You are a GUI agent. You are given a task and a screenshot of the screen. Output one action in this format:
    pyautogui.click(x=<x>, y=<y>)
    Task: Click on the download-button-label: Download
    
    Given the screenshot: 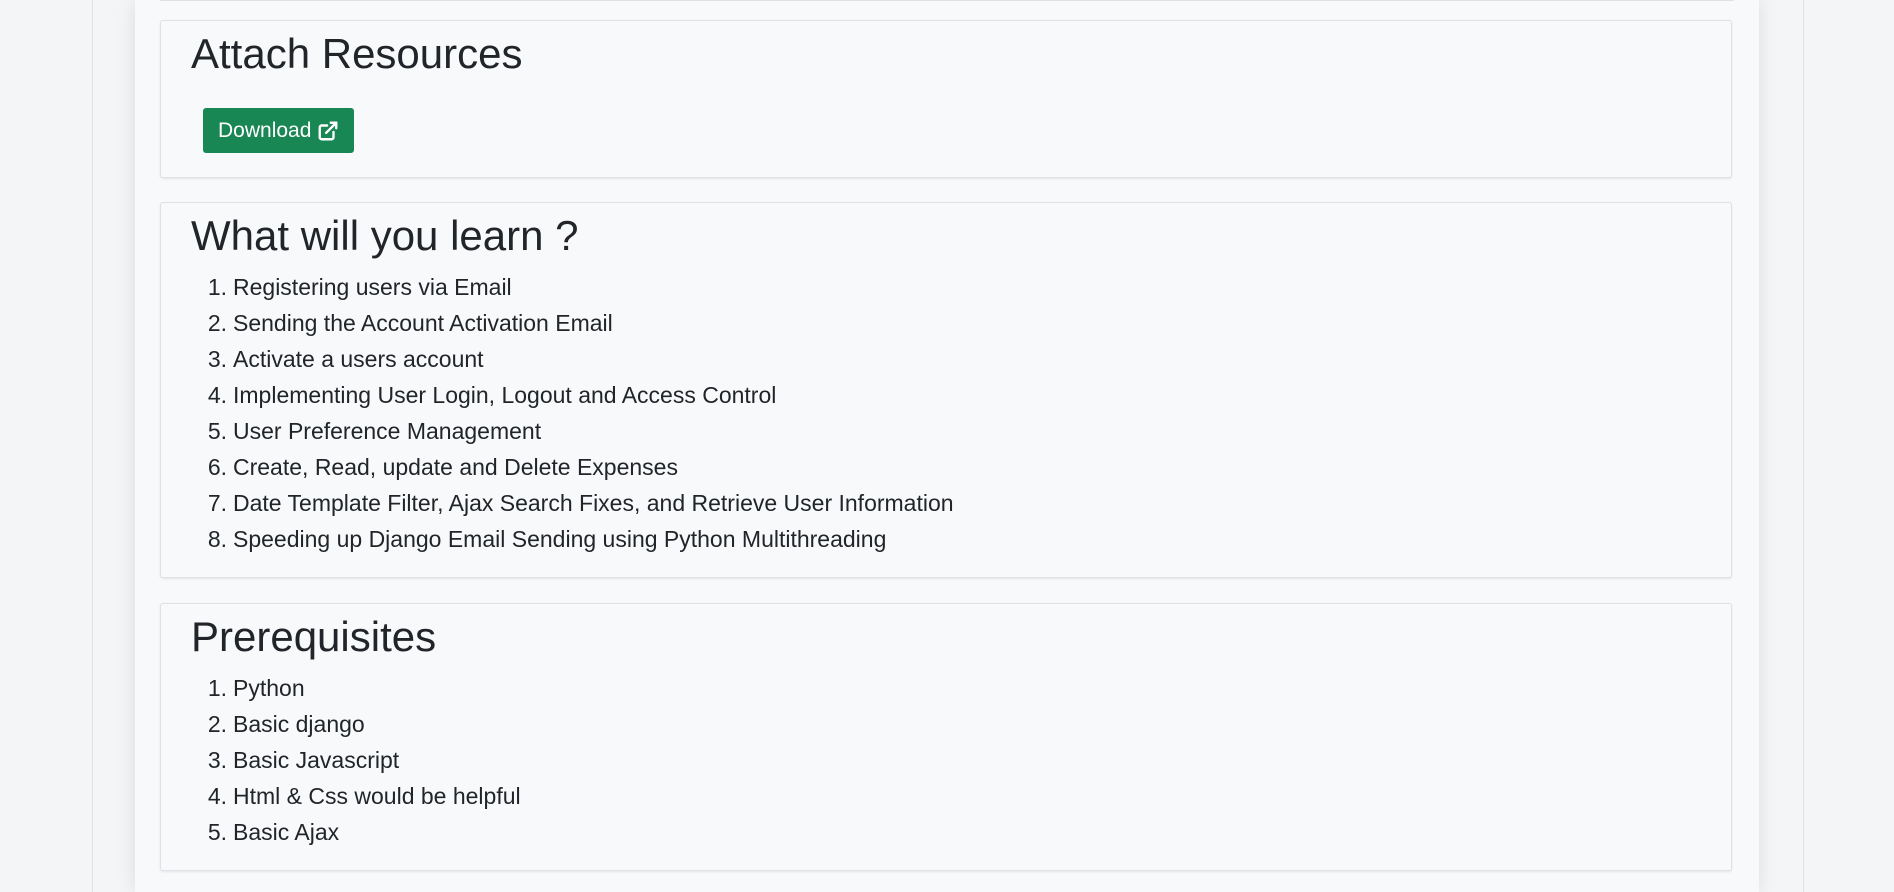 What is the action you would take?
    pyautogui.click(x=265, y=130)
    